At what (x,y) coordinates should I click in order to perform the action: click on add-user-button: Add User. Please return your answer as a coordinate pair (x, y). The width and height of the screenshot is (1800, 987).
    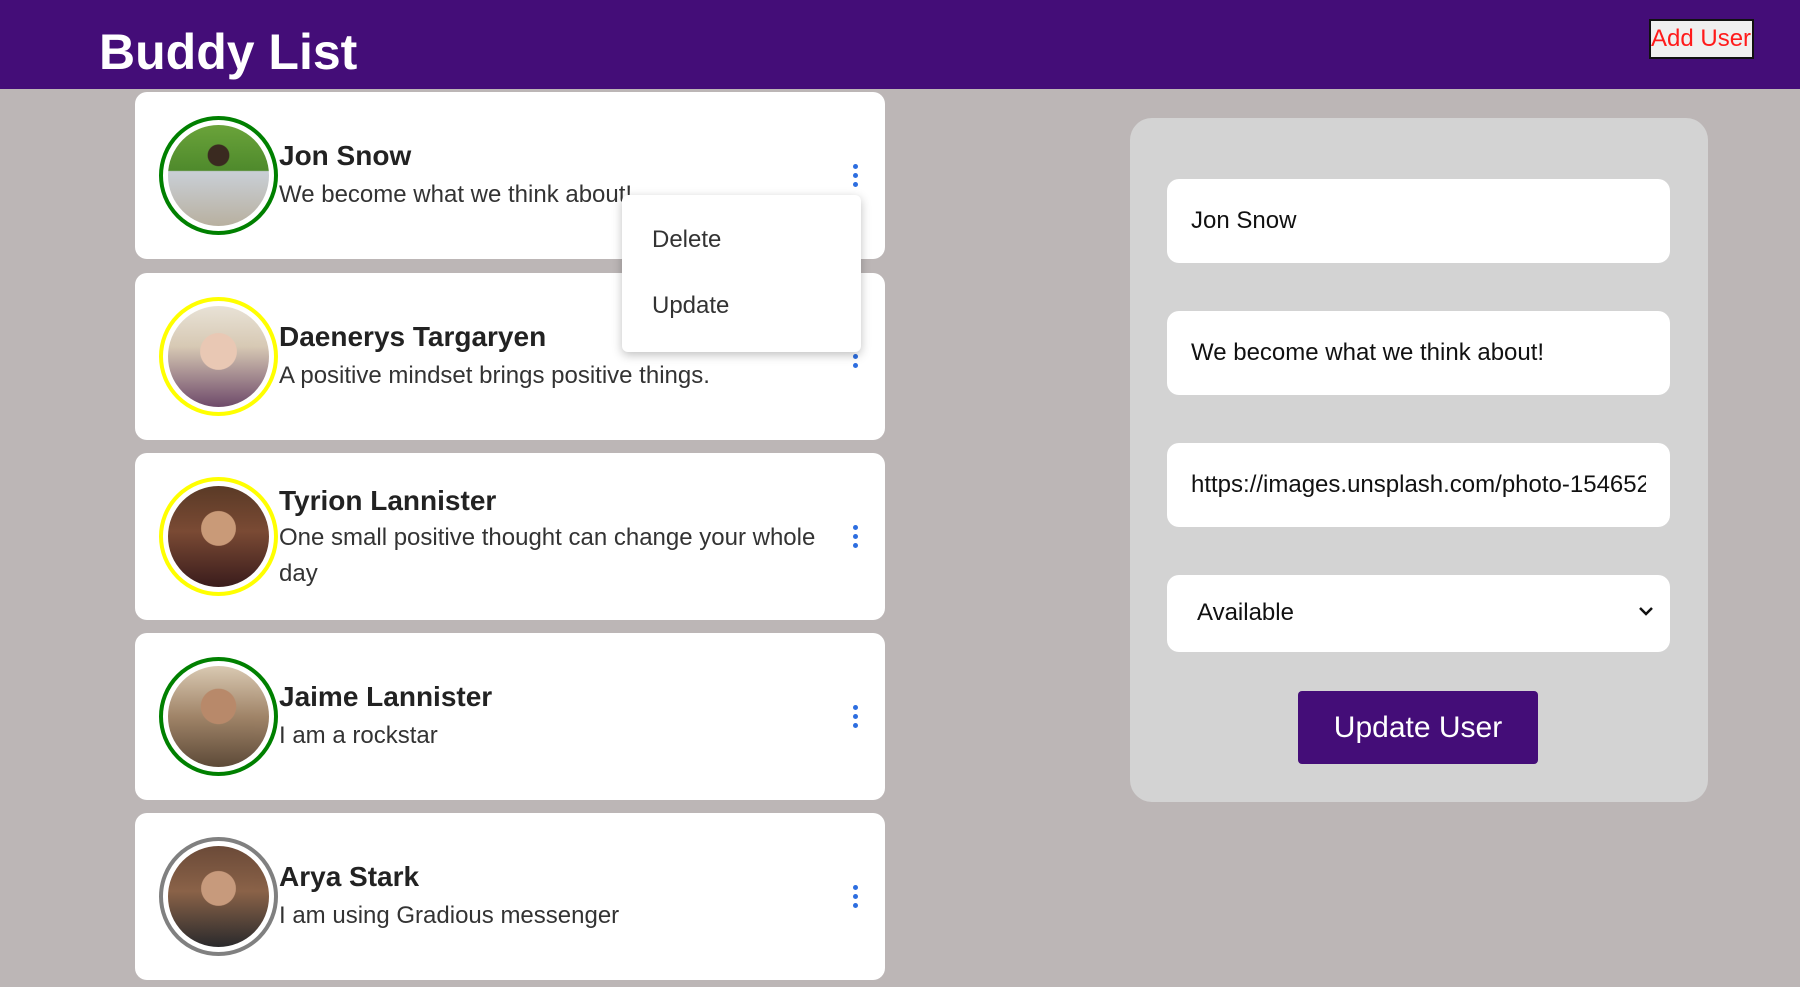
    Looking at the image, I should click on (1701, 39).